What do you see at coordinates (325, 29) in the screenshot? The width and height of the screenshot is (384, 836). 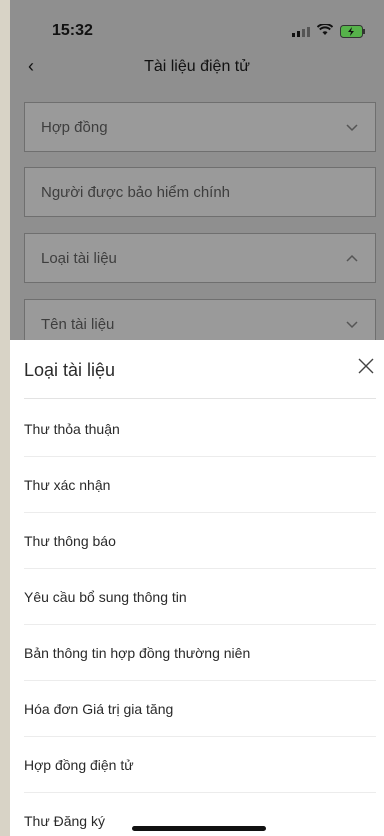 I see `wifi-icon` at bounding box center [325, 29].